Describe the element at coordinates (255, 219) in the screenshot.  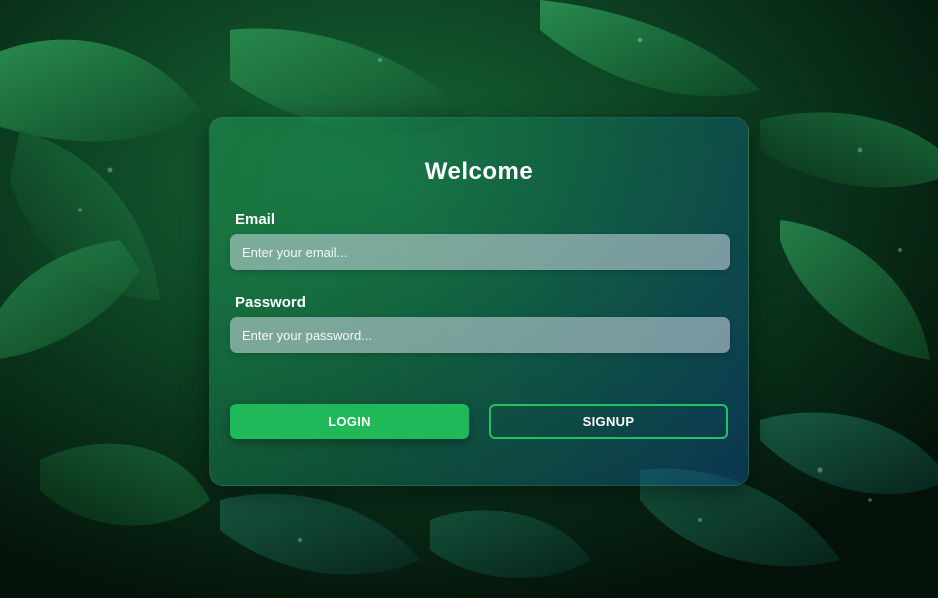
I see `email-label: Email` at that location.